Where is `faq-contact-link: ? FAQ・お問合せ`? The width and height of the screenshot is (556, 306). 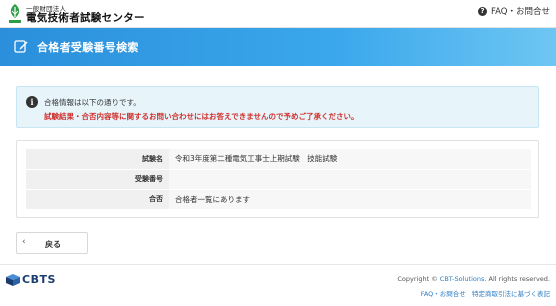 faq-contact-link: ? FAQ・お問合せ is located at coordinates (514, 11).